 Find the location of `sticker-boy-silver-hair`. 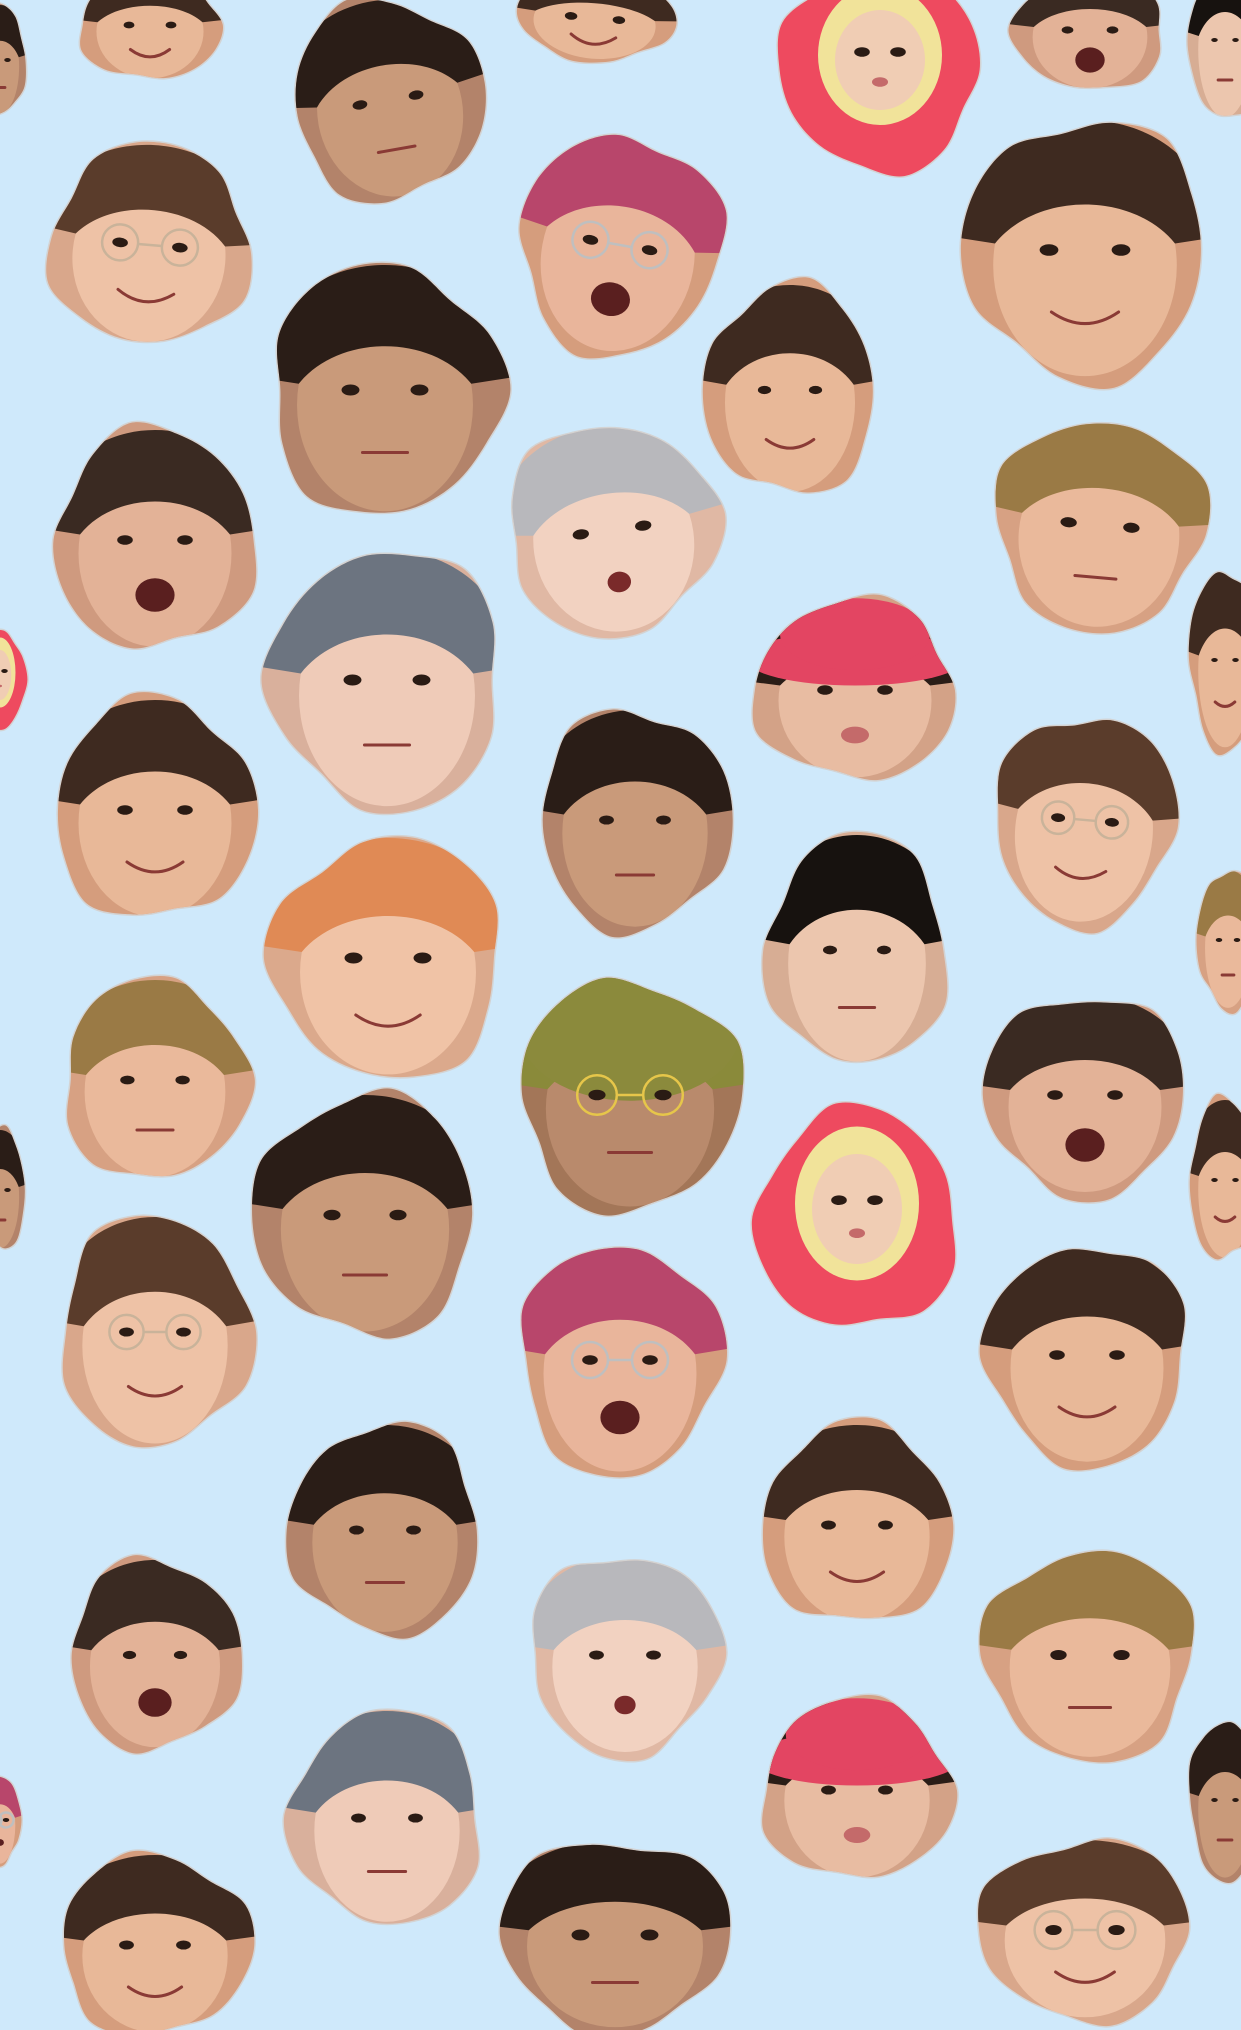

sticker-boy-silver-hair is located at coordinates (630, 1661).